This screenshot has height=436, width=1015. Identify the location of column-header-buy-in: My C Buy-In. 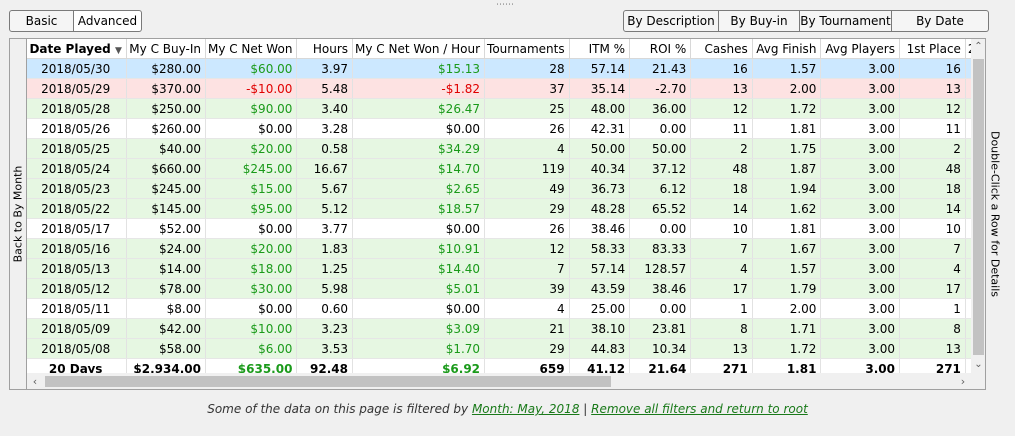
(166, 49).